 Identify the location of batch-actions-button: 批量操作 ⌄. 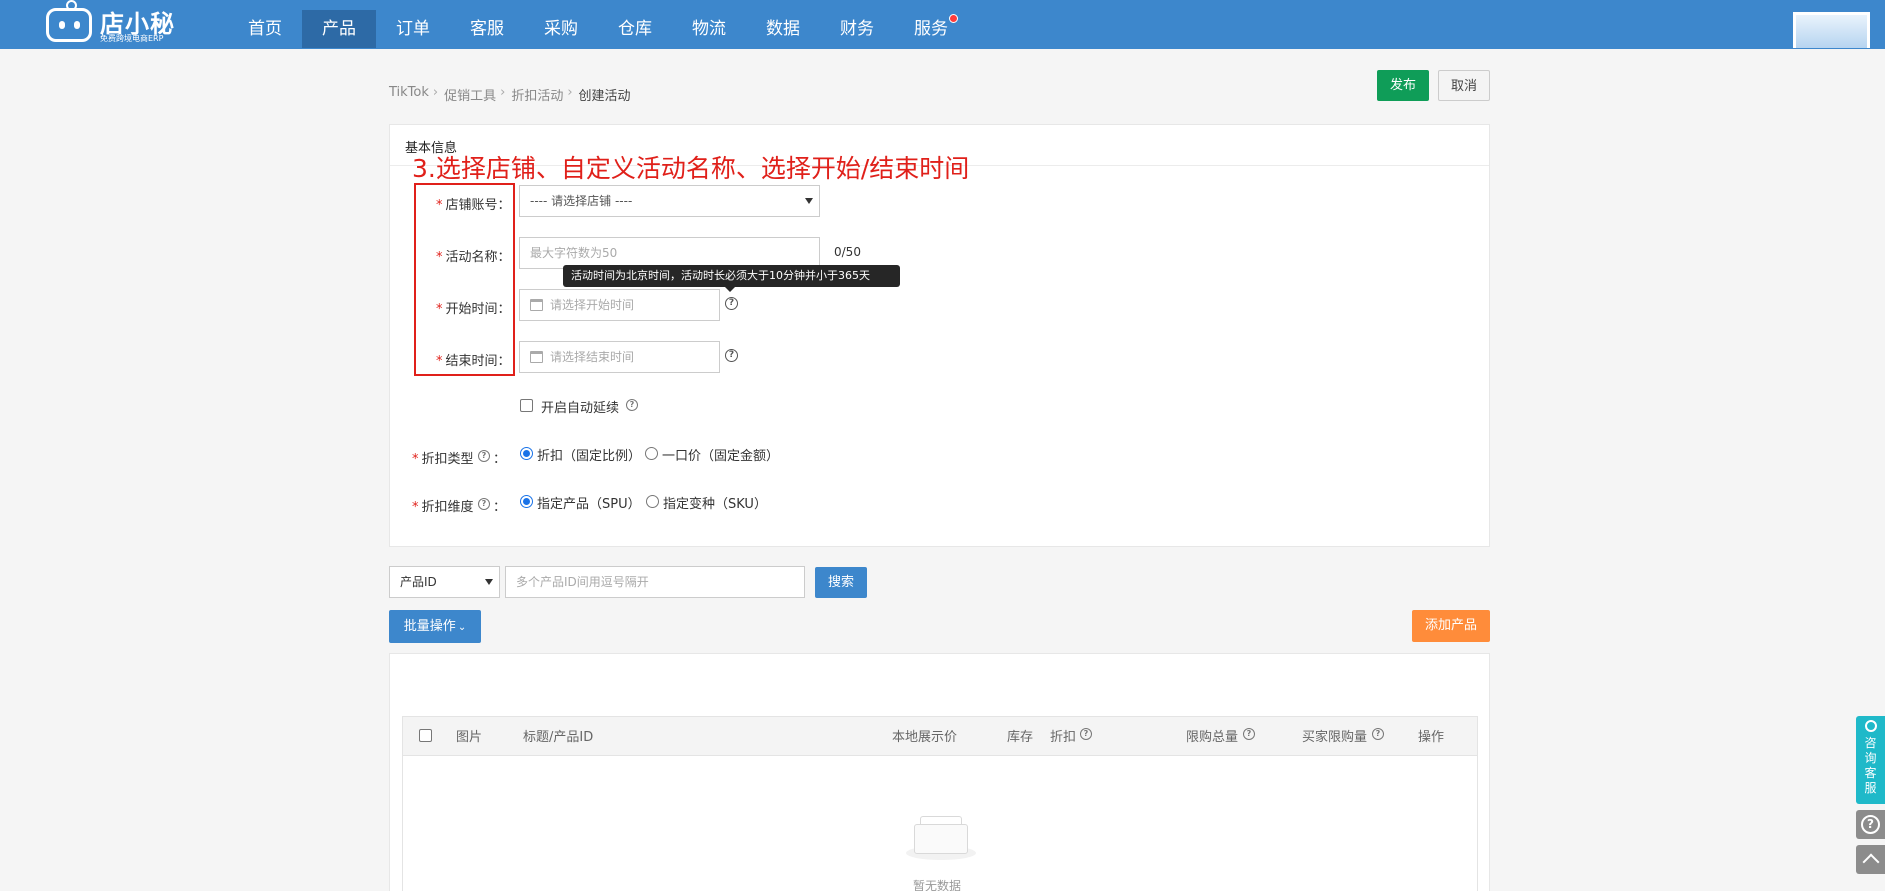
(435, 626).